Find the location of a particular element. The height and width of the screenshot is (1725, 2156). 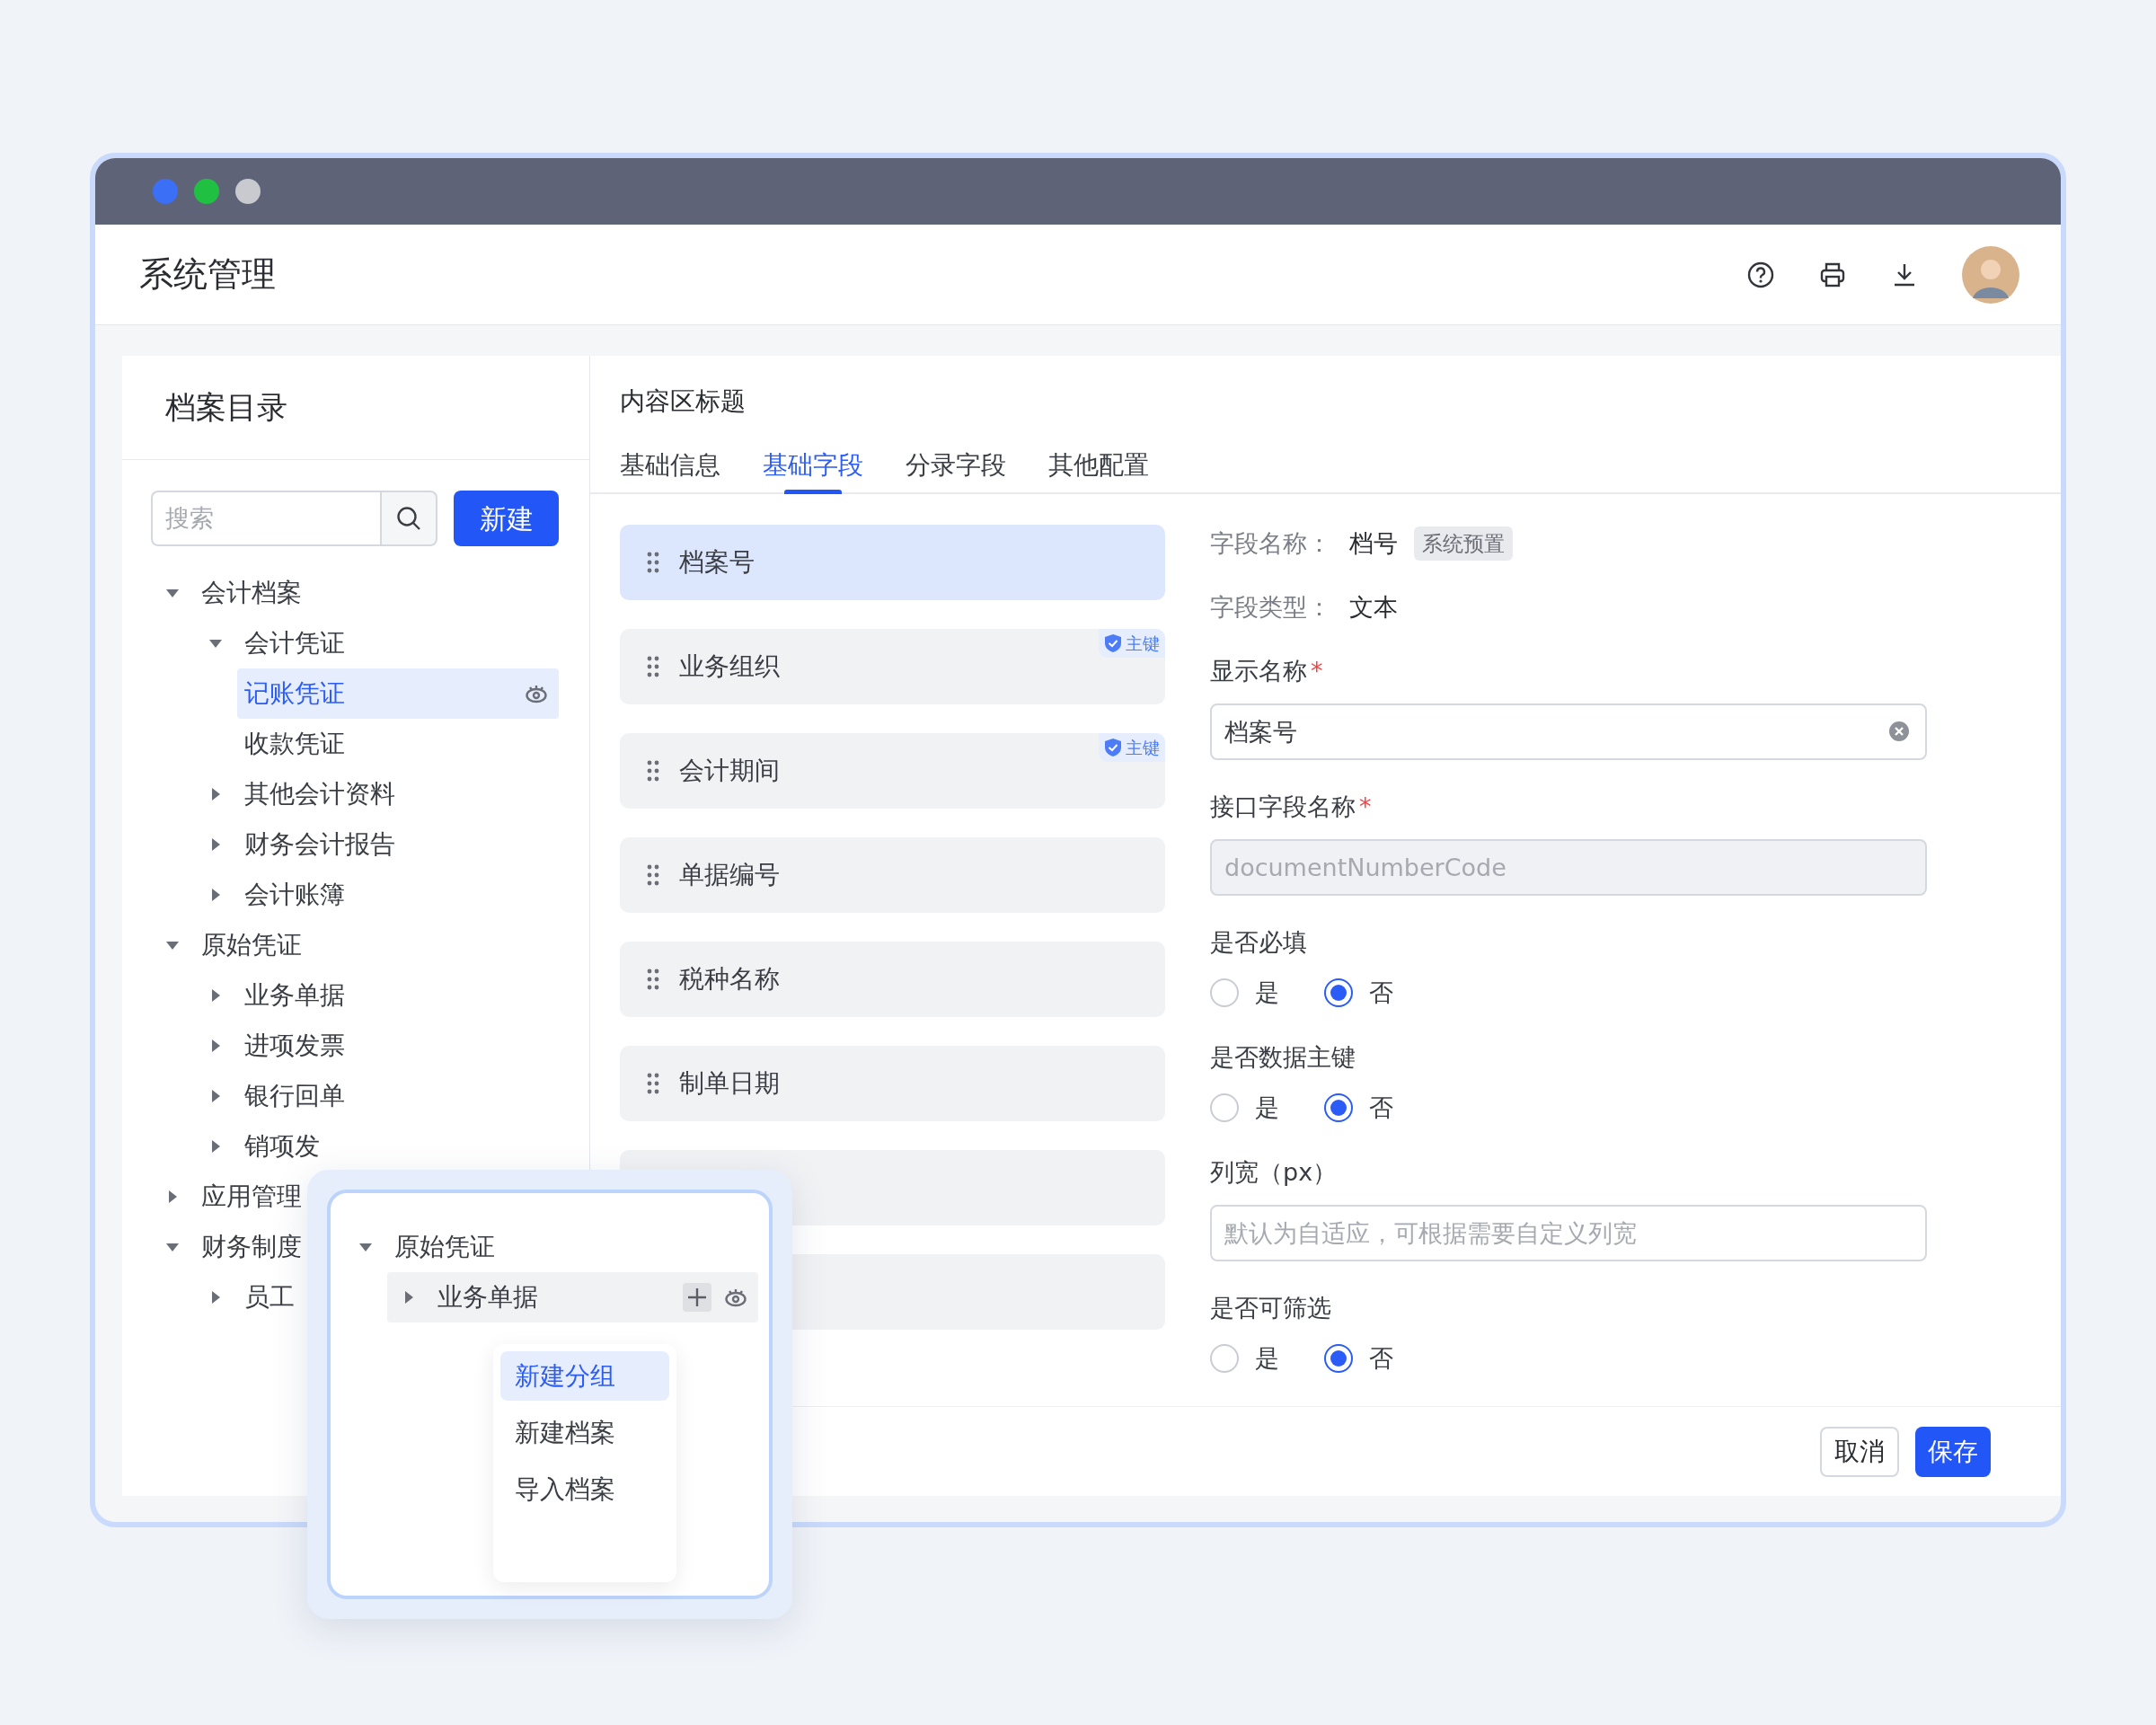

tree-item: 收款凭证 is located at coordinates (398, 744).